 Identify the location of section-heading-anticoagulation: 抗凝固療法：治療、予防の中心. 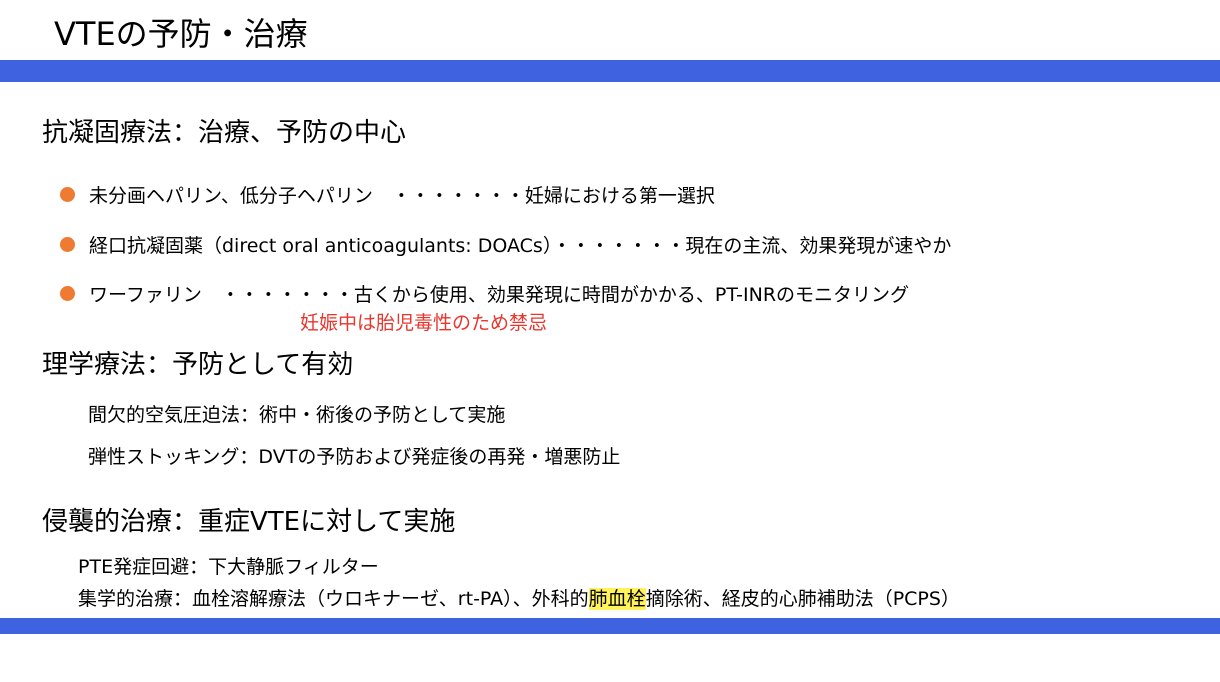
(224, 133).